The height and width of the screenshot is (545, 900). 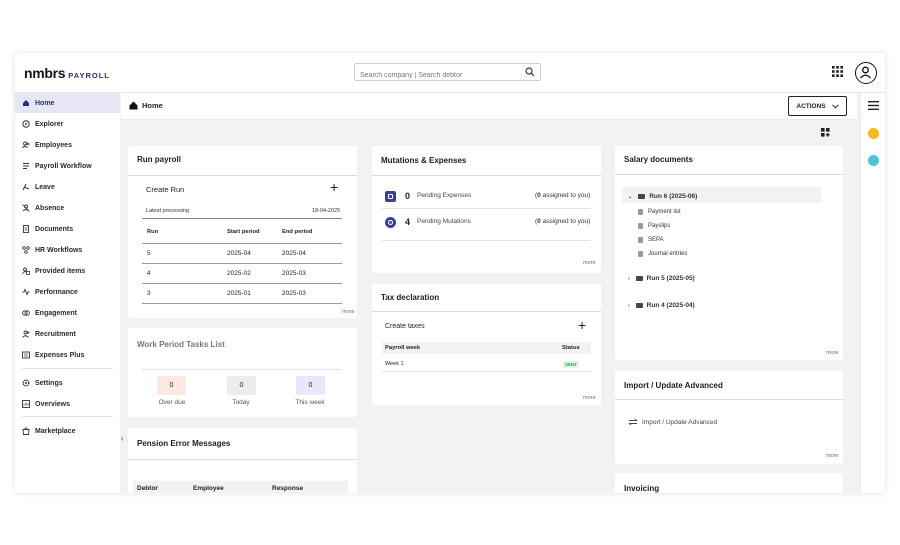 I want to click on actions-label: ACTIONS, so click(x=811, y=106).